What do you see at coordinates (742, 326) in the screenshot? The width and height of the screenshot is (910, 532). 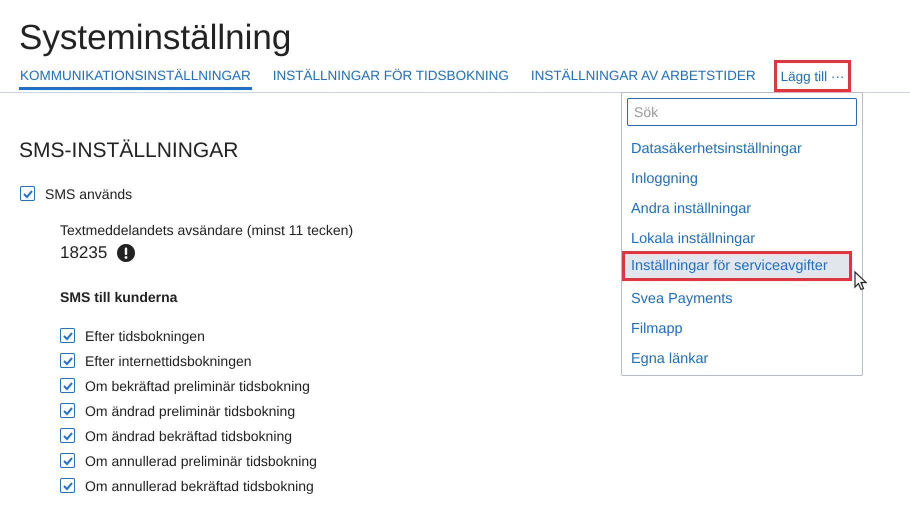 I see `menu-item: Filmapp` at bounding box center [742, 326].